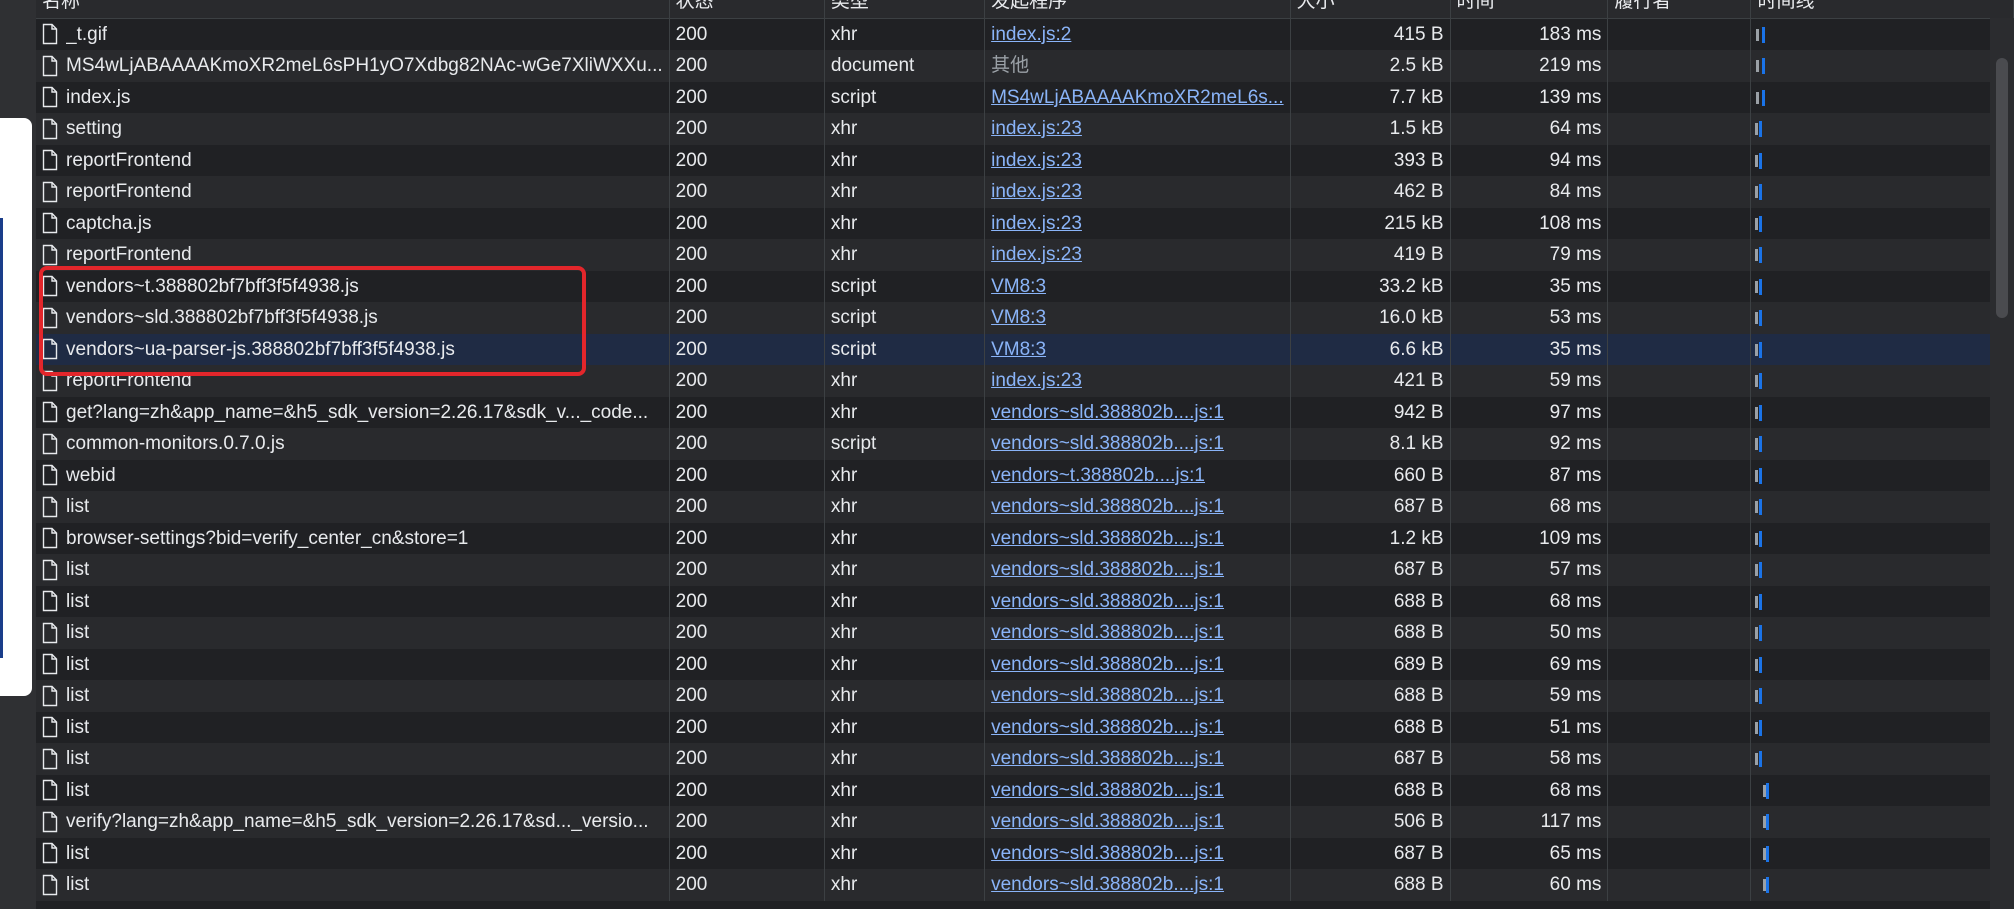  I want to click on column-header-priority: 履行者, so click(1679, 9).